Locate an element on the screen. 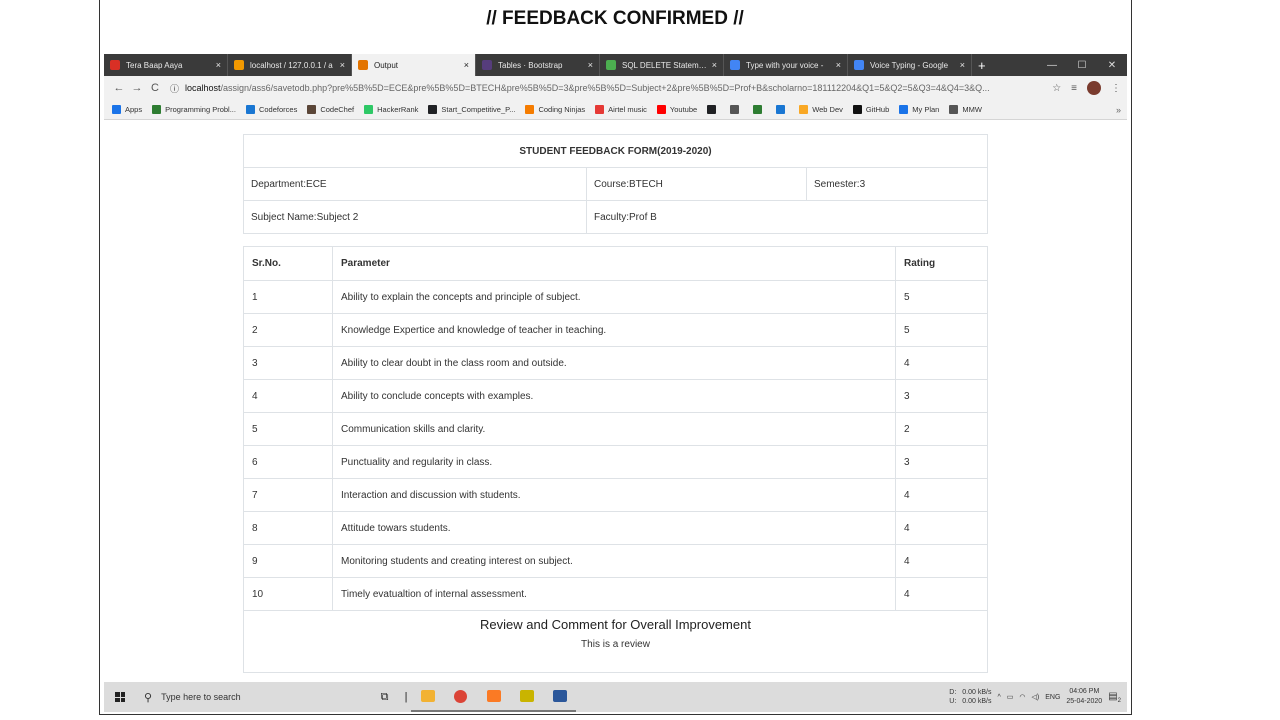 This screenshot has height=720, width=1280. cell-parameter: Punctuality and regularity in class. is located at coordinates (614, 462).